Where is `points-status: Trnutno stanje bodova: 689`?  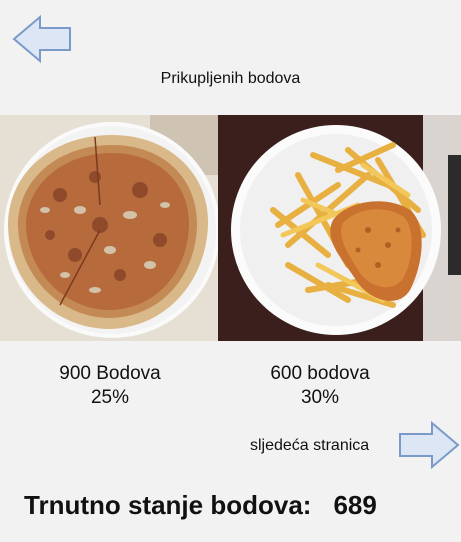
points-status: Trnutno stanje bodova: 689 is located at coordinates (200, 505).